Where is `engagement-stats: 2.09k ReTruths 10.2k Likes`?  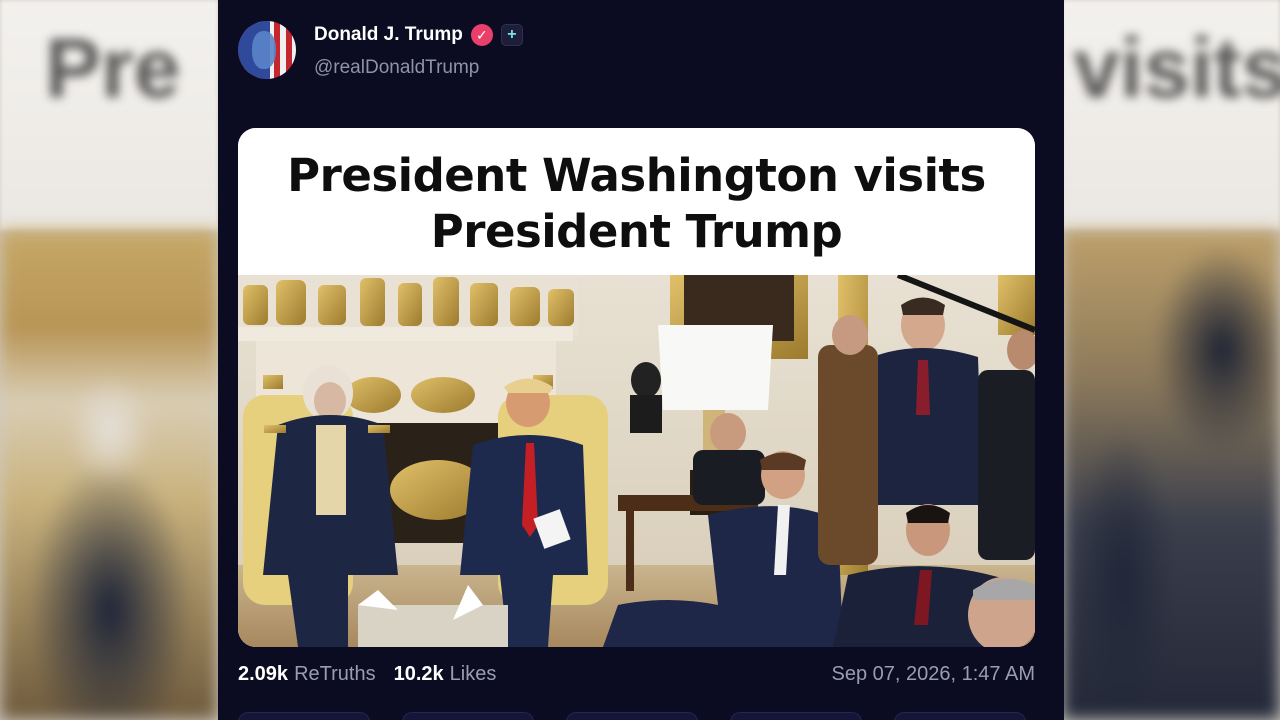 engagement-stats: 2.09k ReTruths 10.2k Likes is located at coordinates (367, 674).